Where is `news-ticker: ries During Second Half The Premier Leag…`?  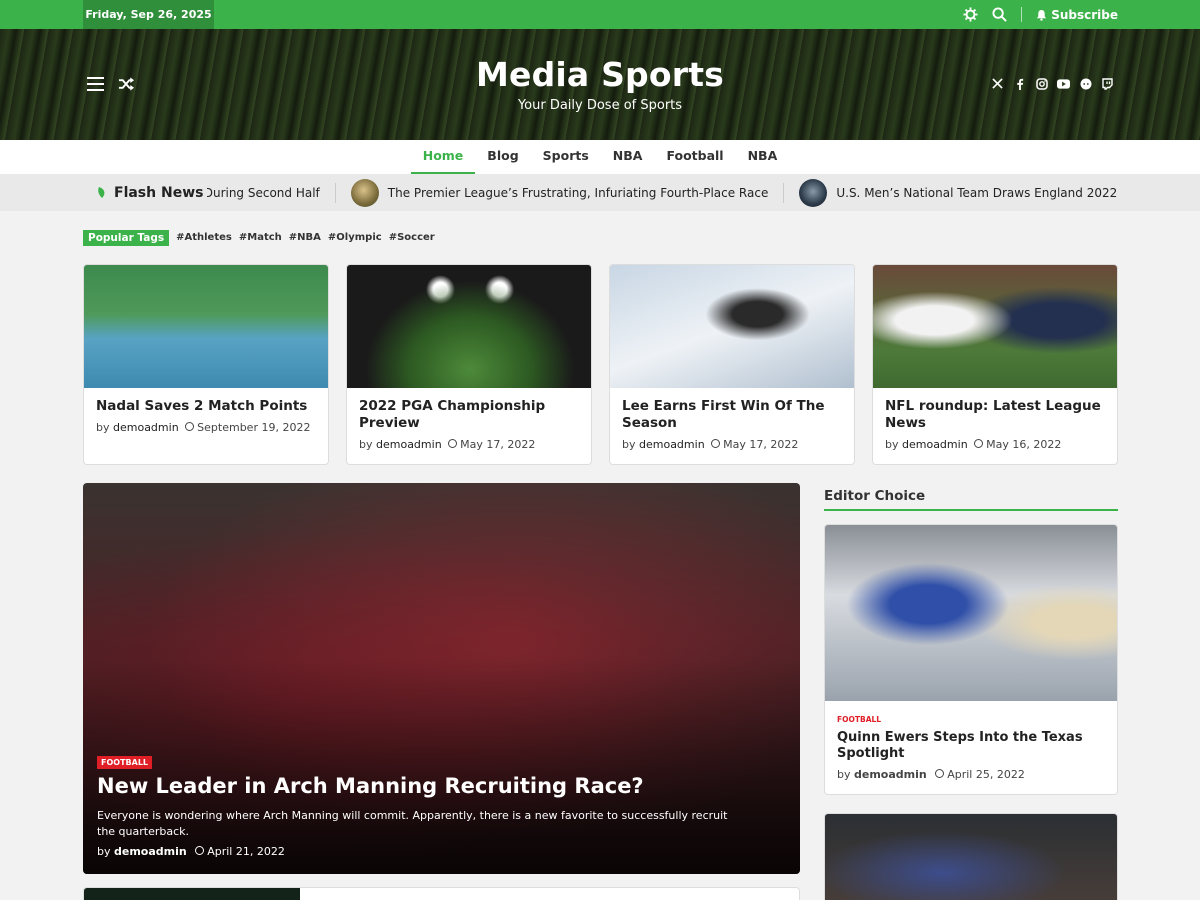
news-ticker: ries During Second Half The Premier Leag… is located at coordinates (661, 192).